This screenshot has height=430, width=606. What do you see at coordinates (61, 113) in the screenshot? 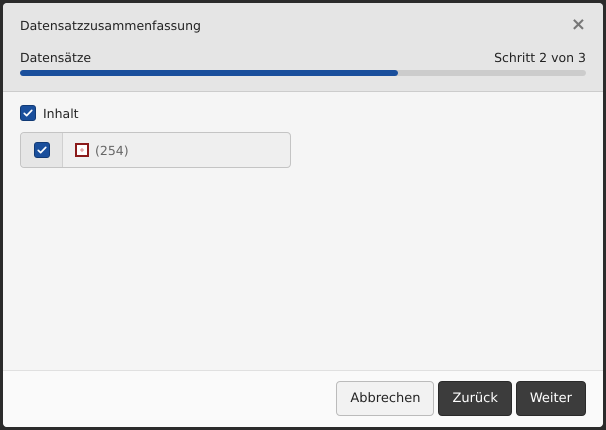
I see `checkbox-label: Inhalt` at bounding box center [61, 113].